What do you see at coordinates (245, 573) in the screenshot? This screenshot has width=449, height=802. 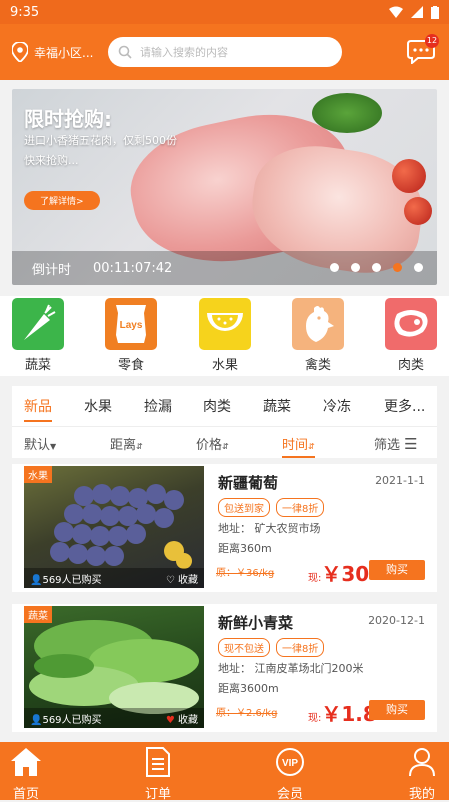 I see `original-price: 原：￥36/kg` at bounding box center [245, 573].